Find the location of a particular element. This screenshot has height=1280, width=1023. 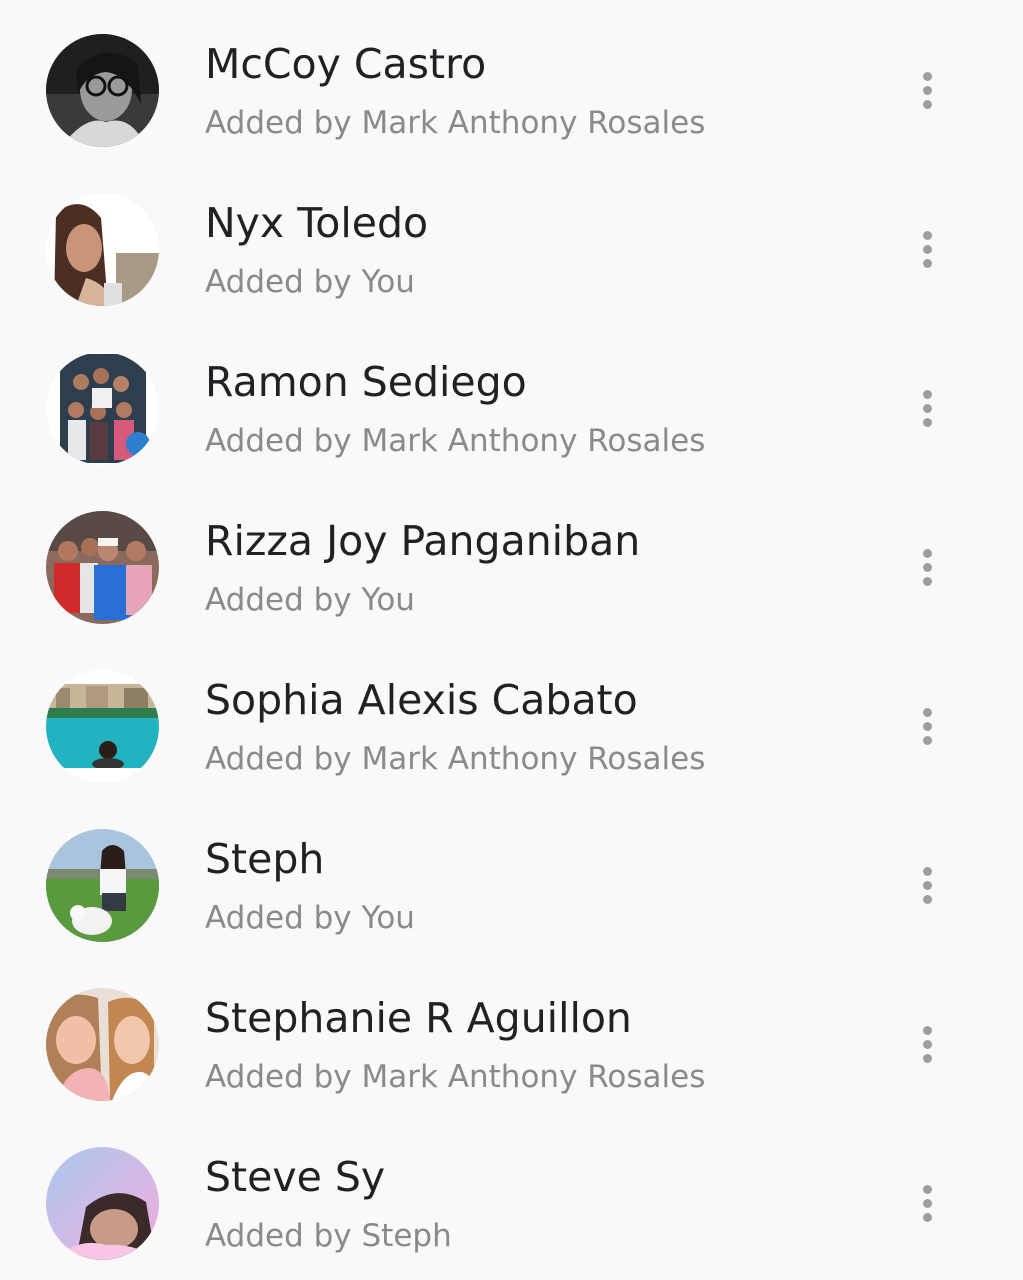

member-name: Sophia Alexis Cabato is located at coordinates (421, 700).